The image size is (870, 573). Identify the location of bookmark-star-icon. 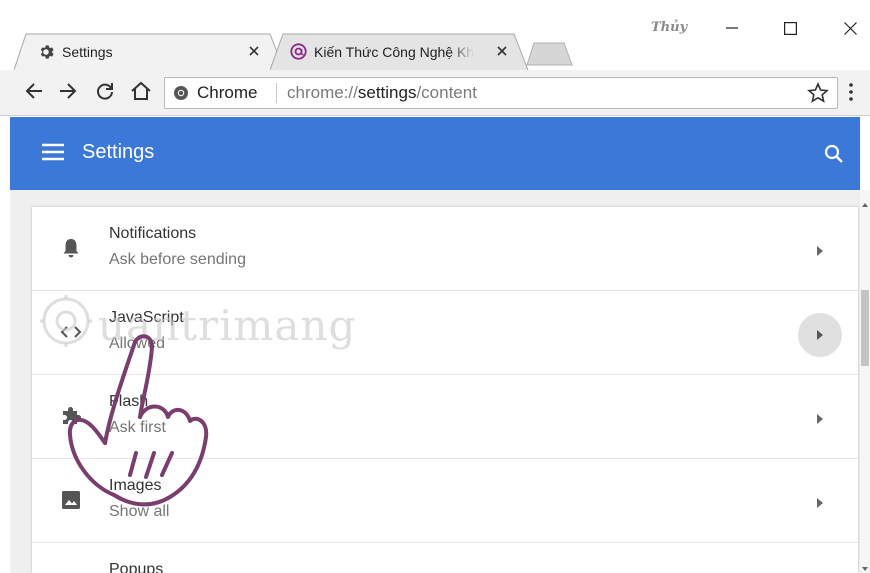
(818, 95).